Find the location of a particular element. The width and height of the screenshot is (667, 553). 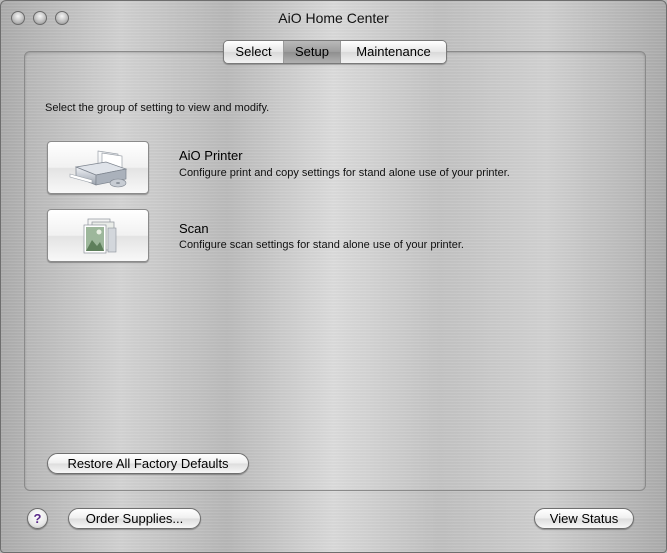

printer-icon is located at coordinates (98, 169).